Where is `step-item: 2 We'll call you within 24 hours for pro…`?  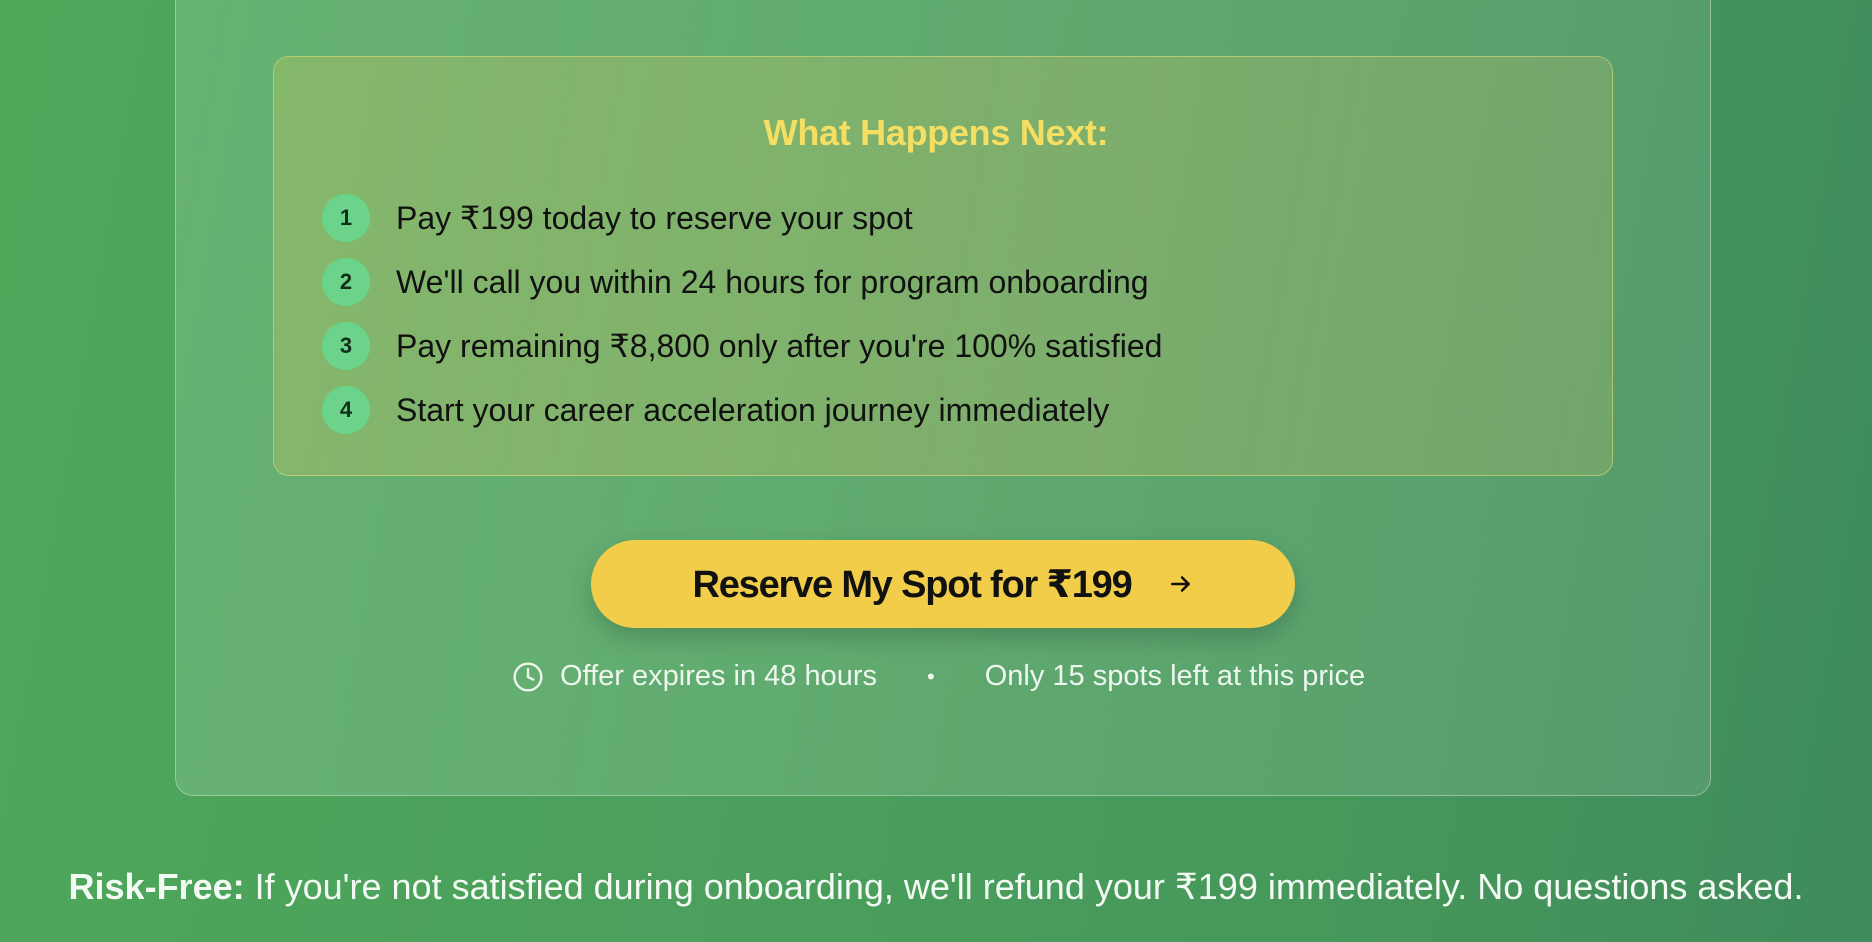 step-item: 2 We'll call you within 24 hours for pro… is located at coordinates (742, 282).